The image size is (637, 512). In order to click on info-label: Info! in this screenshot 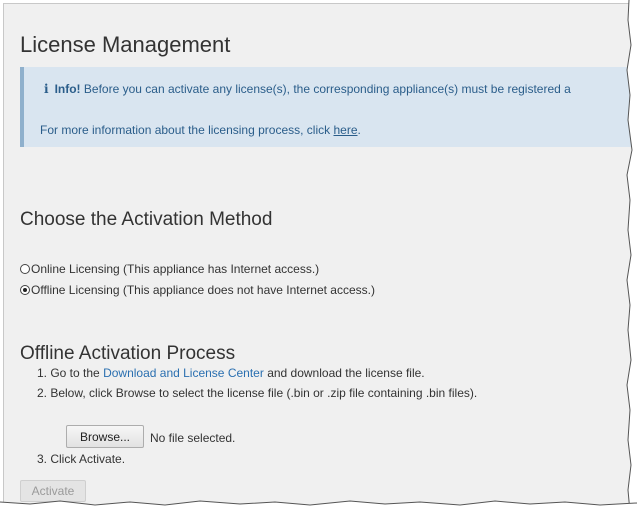, I will do `click(67, 89)`.